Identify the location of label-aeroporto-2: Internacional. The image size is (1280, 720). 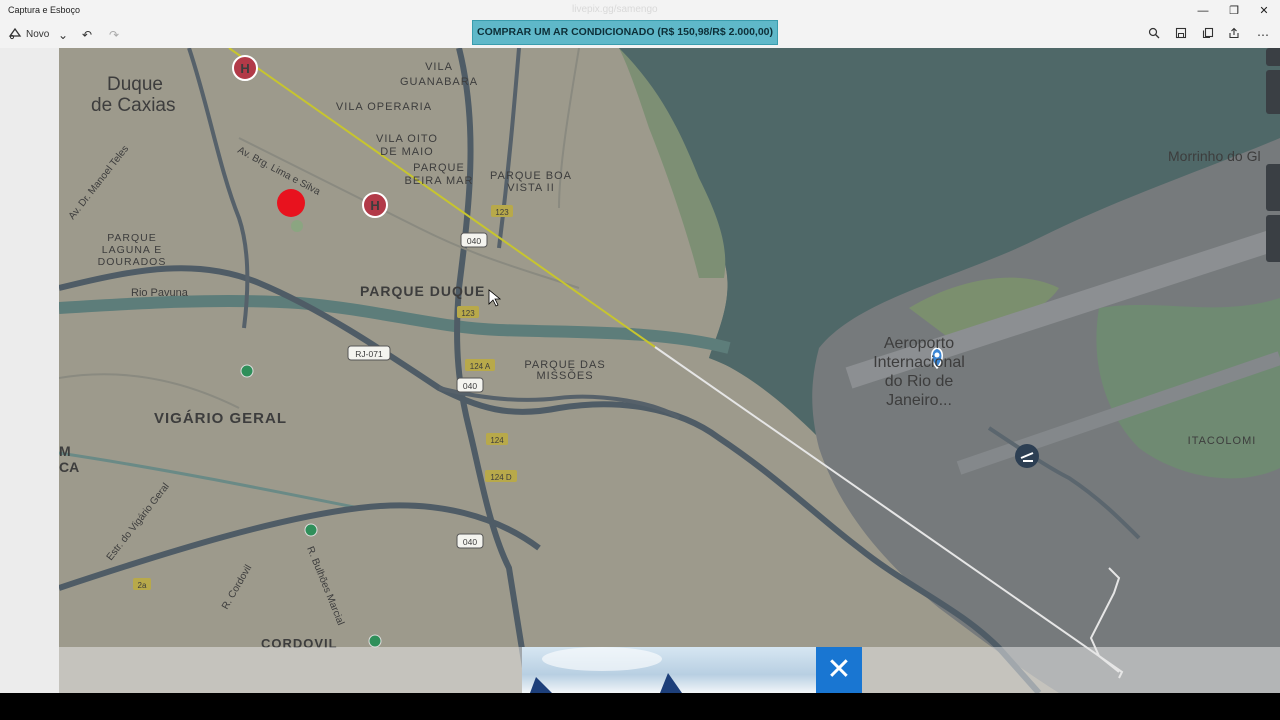
(919, 362).